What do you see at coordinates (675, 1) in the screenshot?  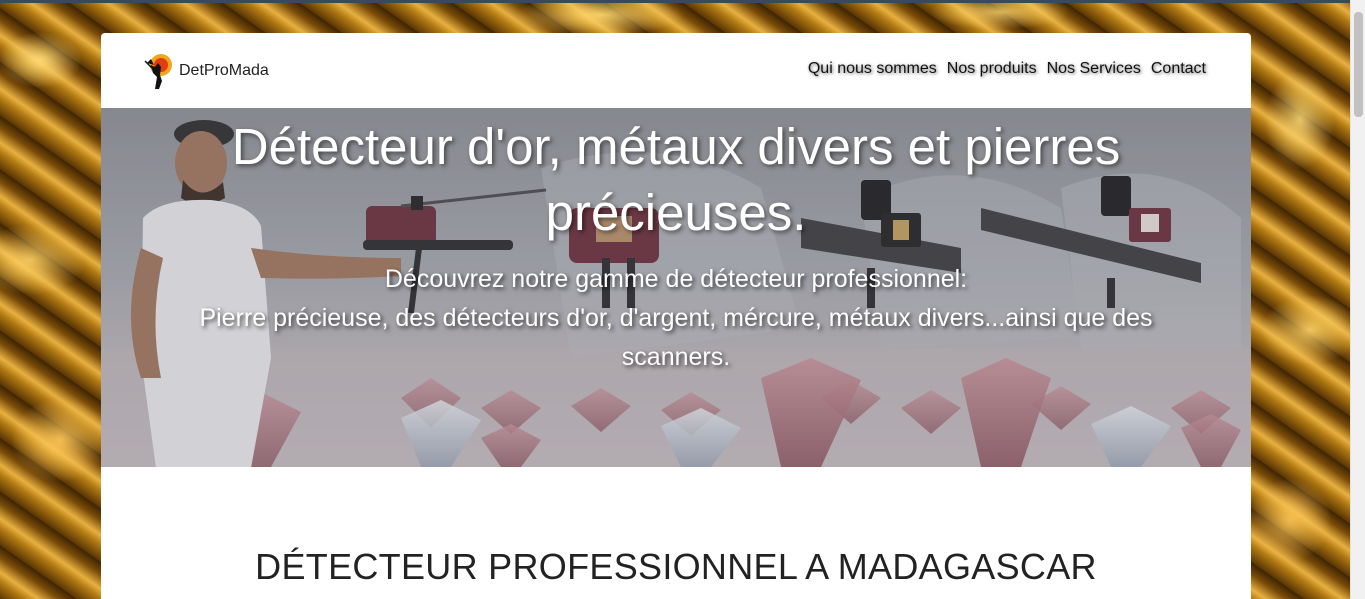 I see `window-top-strip` at bounding box center [675, 1].